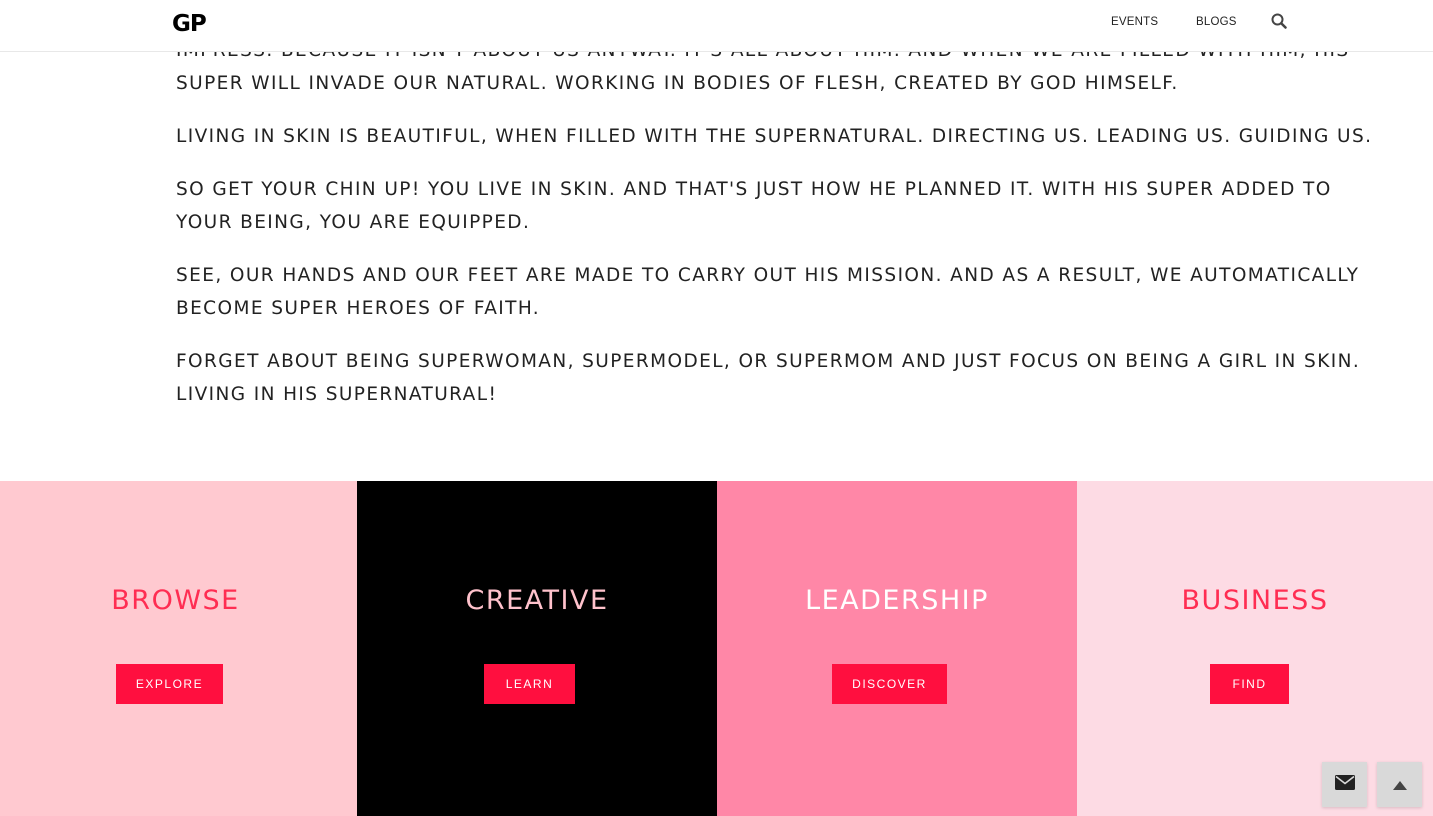 Image resolution: width=1433 pixels, height=816 pixels. I want to click on tile-leadership: LEADERSHIP DISCOVER, so click(897, 648).